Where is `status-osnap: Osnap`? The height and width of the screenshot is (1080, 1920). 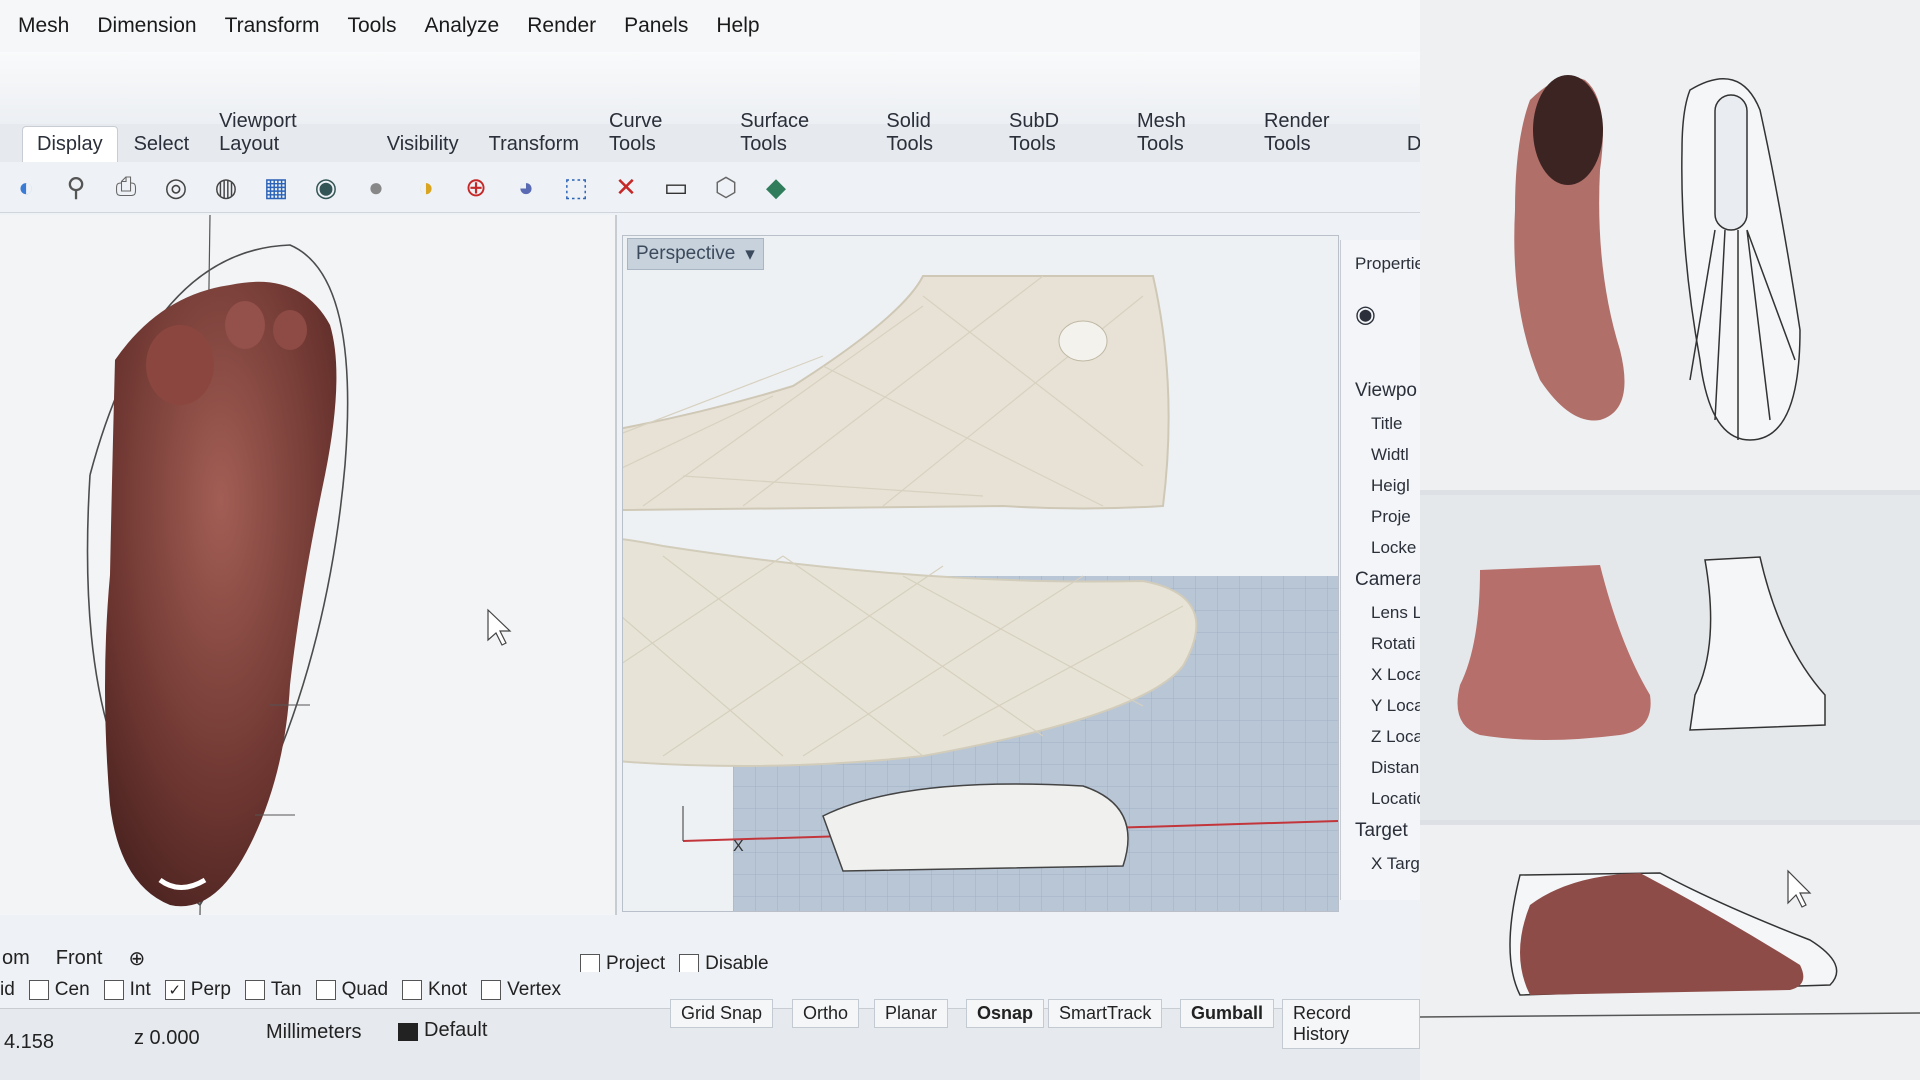
status-osnap: Osnap is located at coordinates (1005, 1013).